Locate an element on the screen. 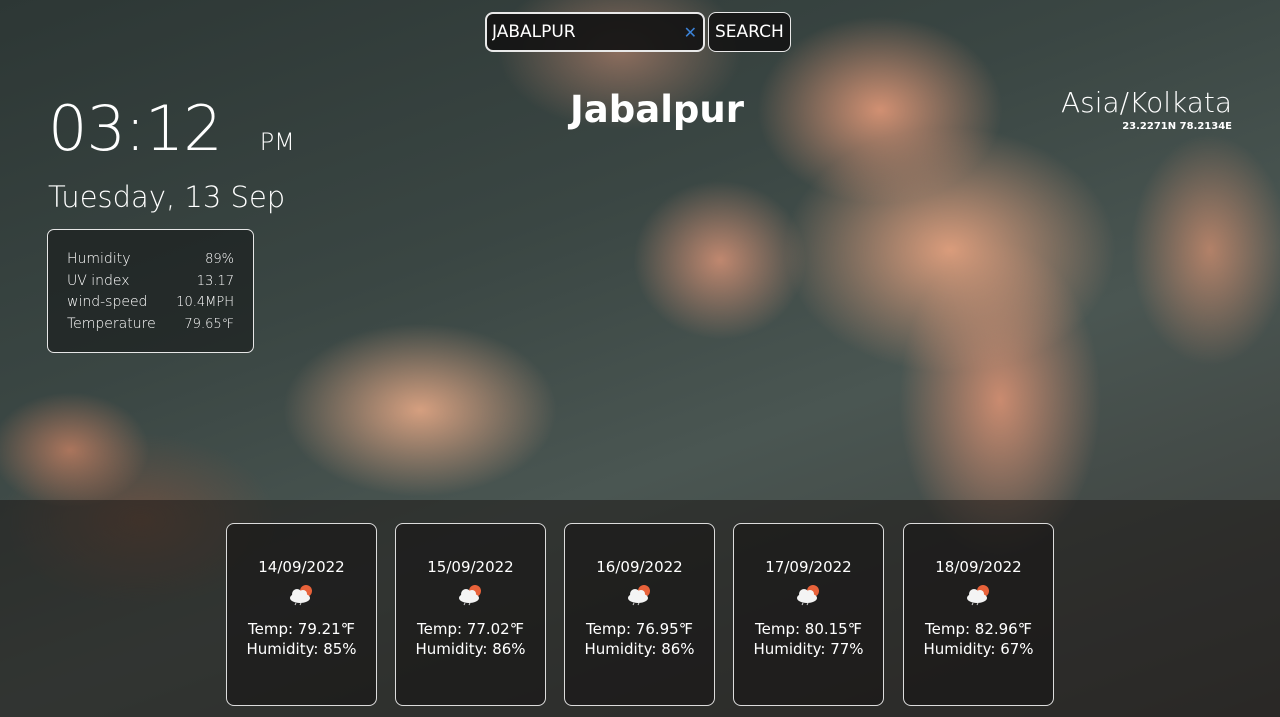 The width and height of the screenshot is (1280, 717). stat-row-humidity: Humidity 89% is located at coordinates (150, 260).